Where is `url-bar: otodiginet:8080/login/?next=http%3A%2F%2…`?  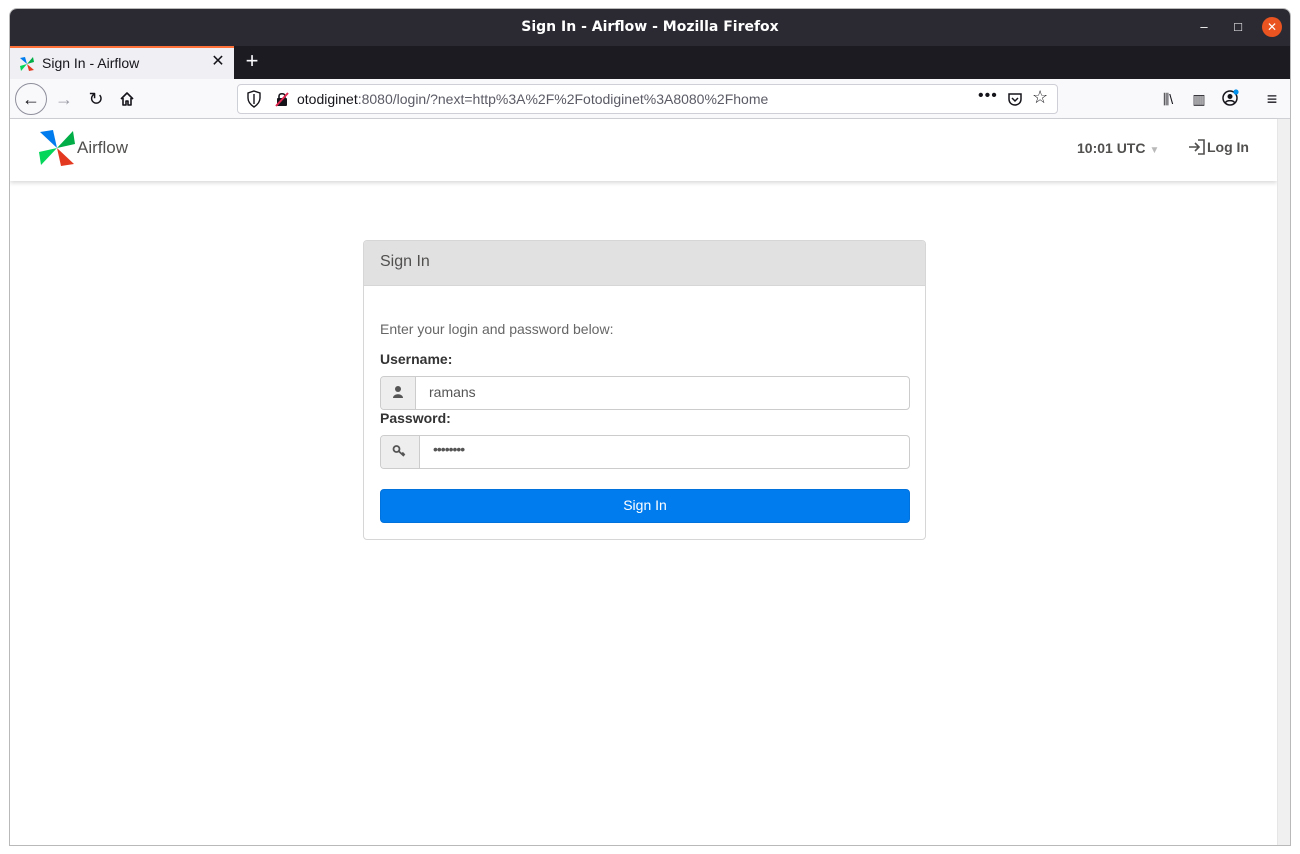 url-bar: otodiginet:8080/login/?next=http%3A%2F%2… is located at coordinates (647, 99).